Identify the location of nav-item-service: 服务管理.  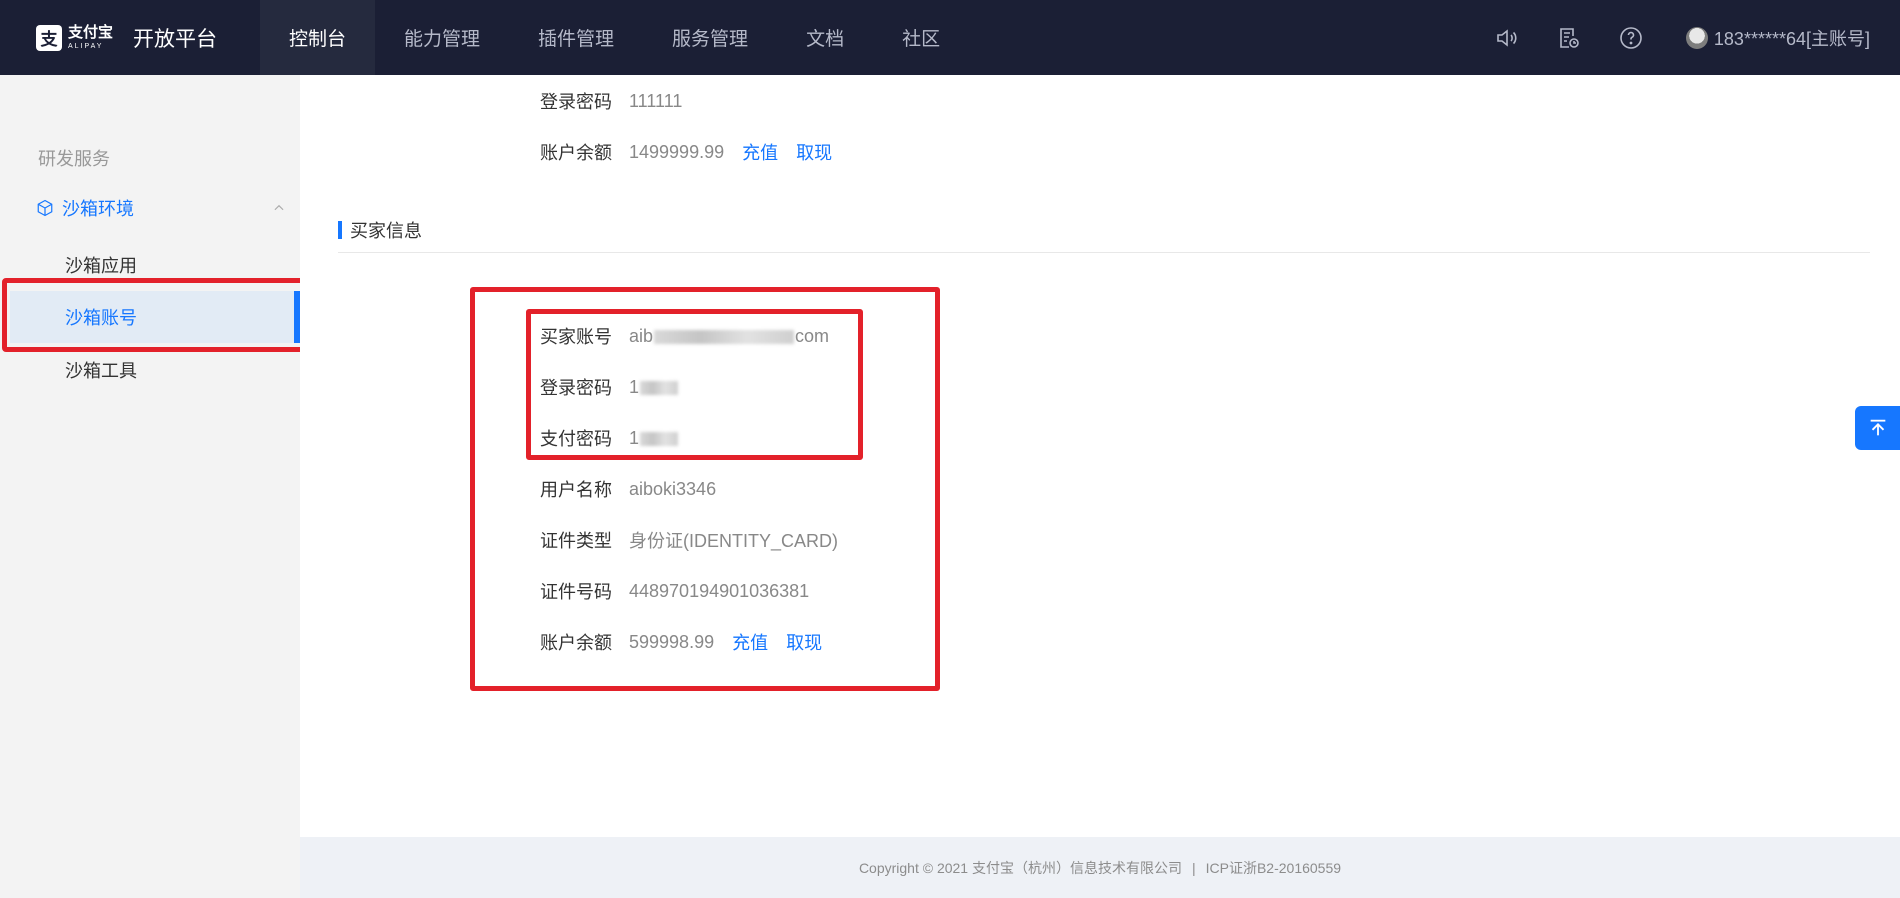
(710, 37).